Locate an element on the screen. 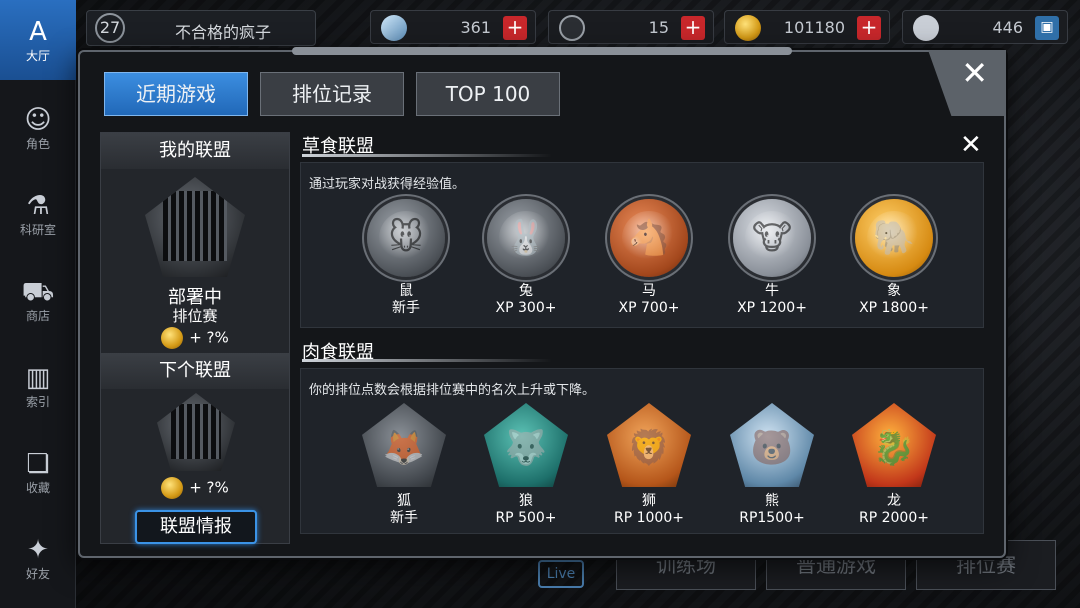 The height and width of the screenshot is (608, 1080). league-mode: 排位赛 is located at coordinates (195, 316).